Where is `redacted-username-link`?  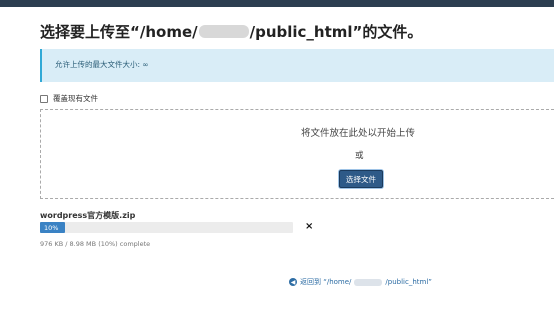 redacted-username-link is located at coordinates (368, 282).